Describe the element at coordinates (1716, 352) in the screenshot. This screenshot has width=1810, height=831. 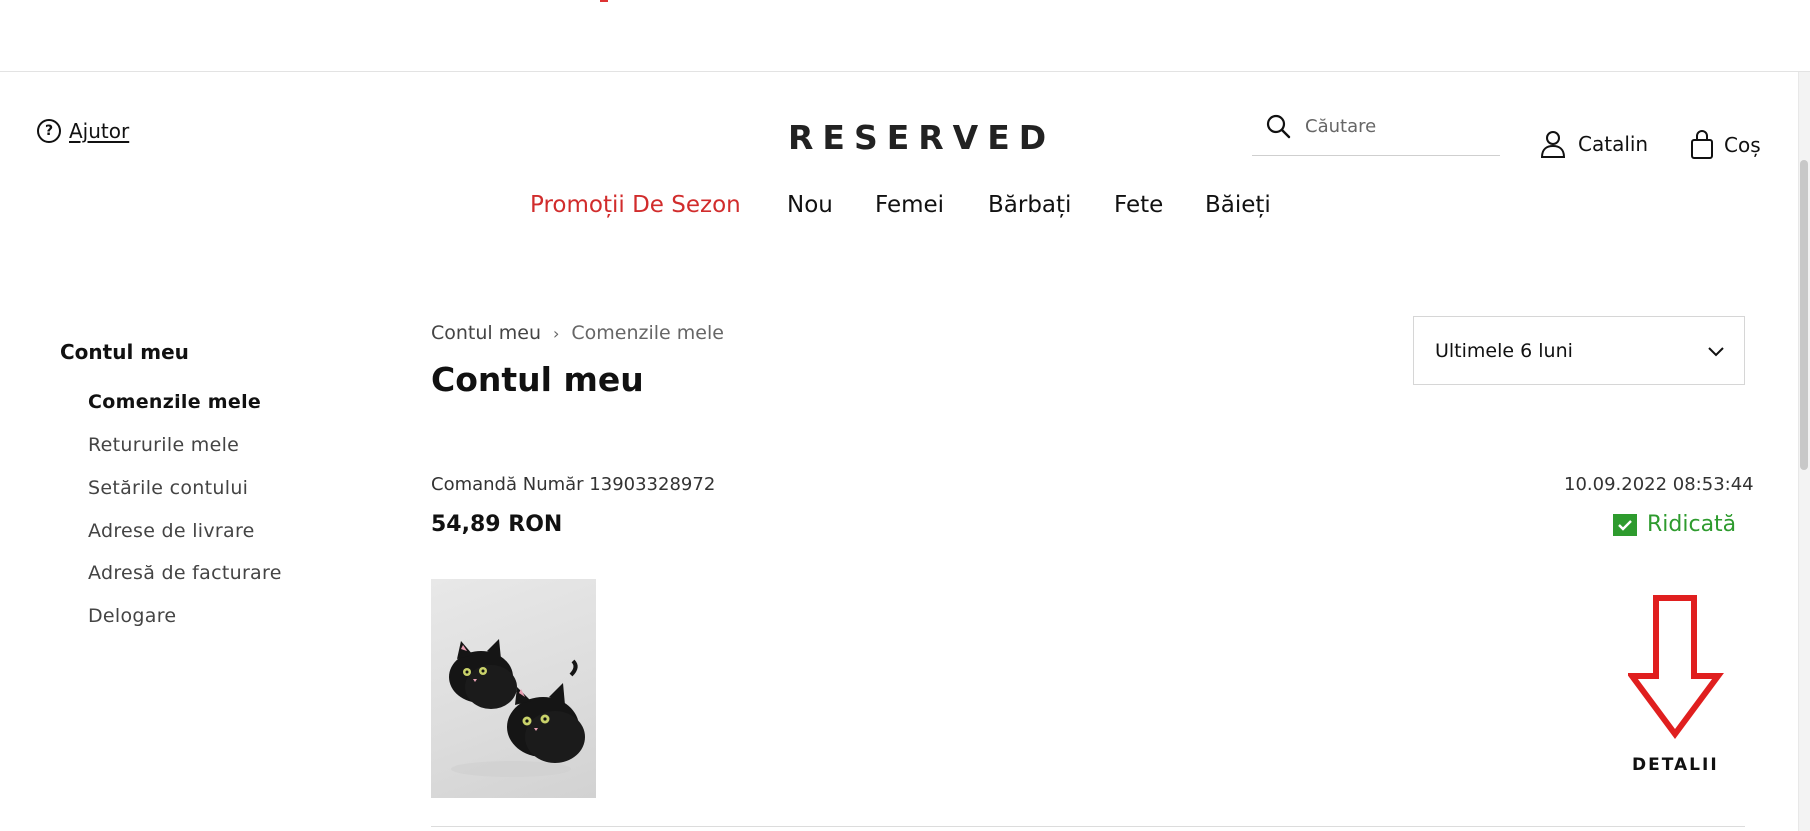
I see `chevron-down-icon` at that location.